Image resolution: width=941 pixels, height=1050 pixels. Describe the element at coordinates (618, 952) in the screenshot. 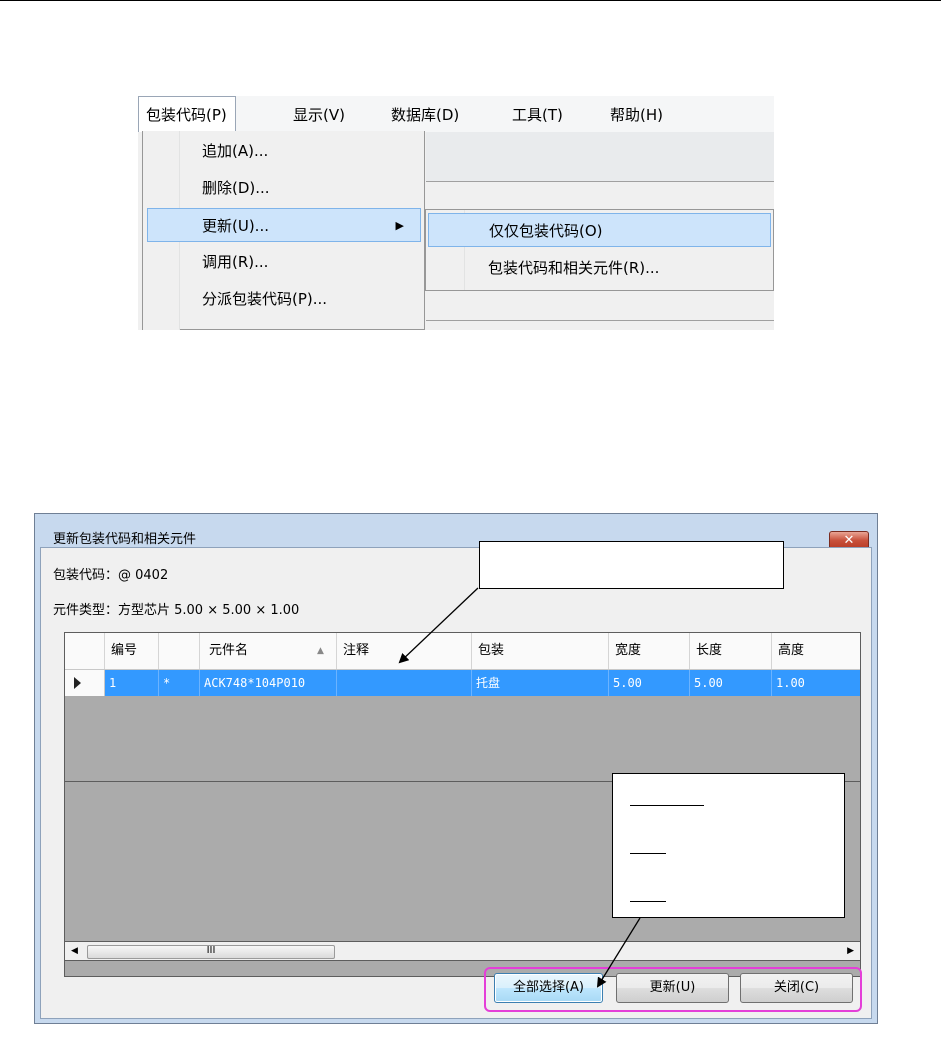

I see `arrow-to-buttons` at that location.